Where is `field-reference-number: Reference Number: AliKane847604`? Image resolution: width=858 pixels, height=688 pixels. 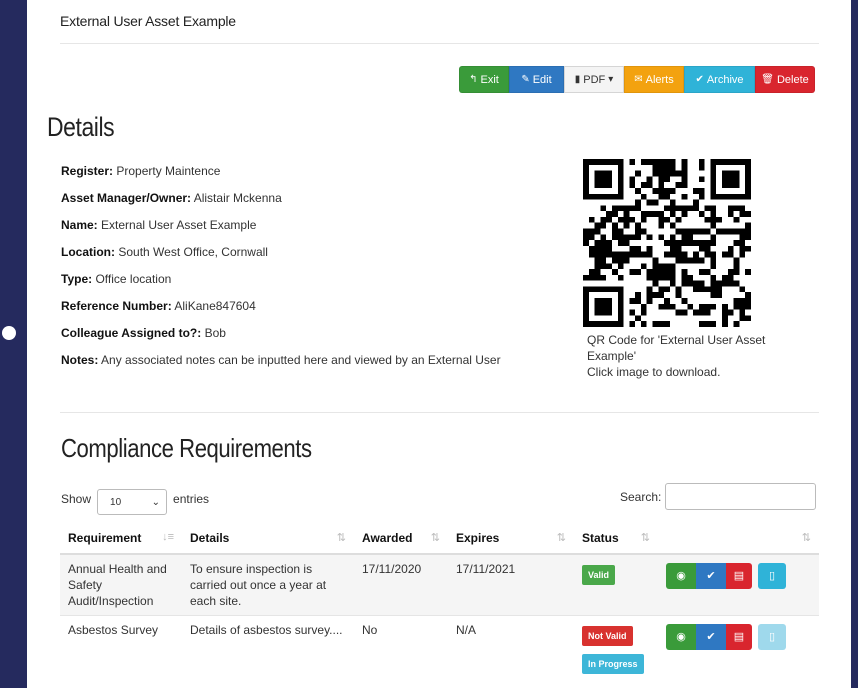 field-reference-number: Reference Number: AliKane847604 is located at coordinates (311, 310).